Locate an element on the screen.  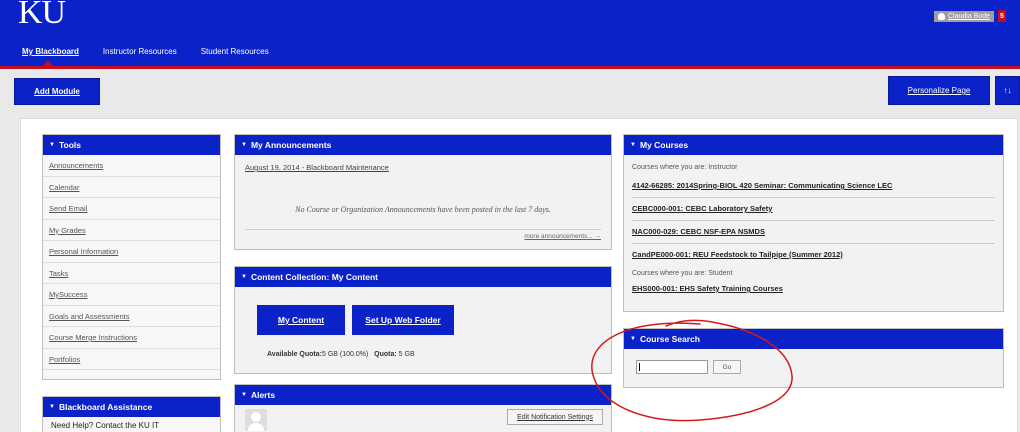
course-search-header: ▼ Course Search is located at coordinates (813, 339).